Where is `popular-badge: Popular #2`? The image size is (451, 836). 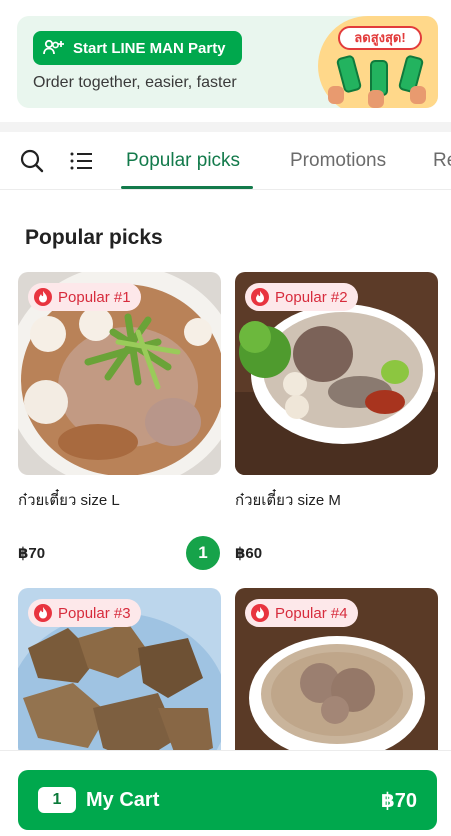
popular-badge: Popular #2 is located at coordinates (301, 297).